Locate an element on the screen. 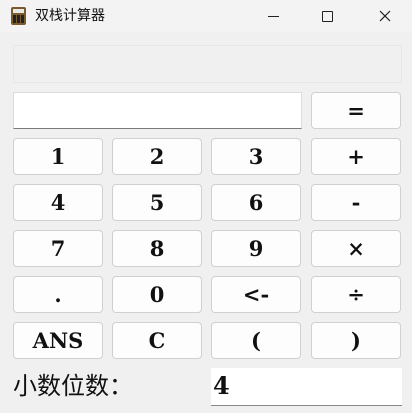 The width and height of the screenshot is (412, 413). maximize-button is located at coordinates (327, 16).